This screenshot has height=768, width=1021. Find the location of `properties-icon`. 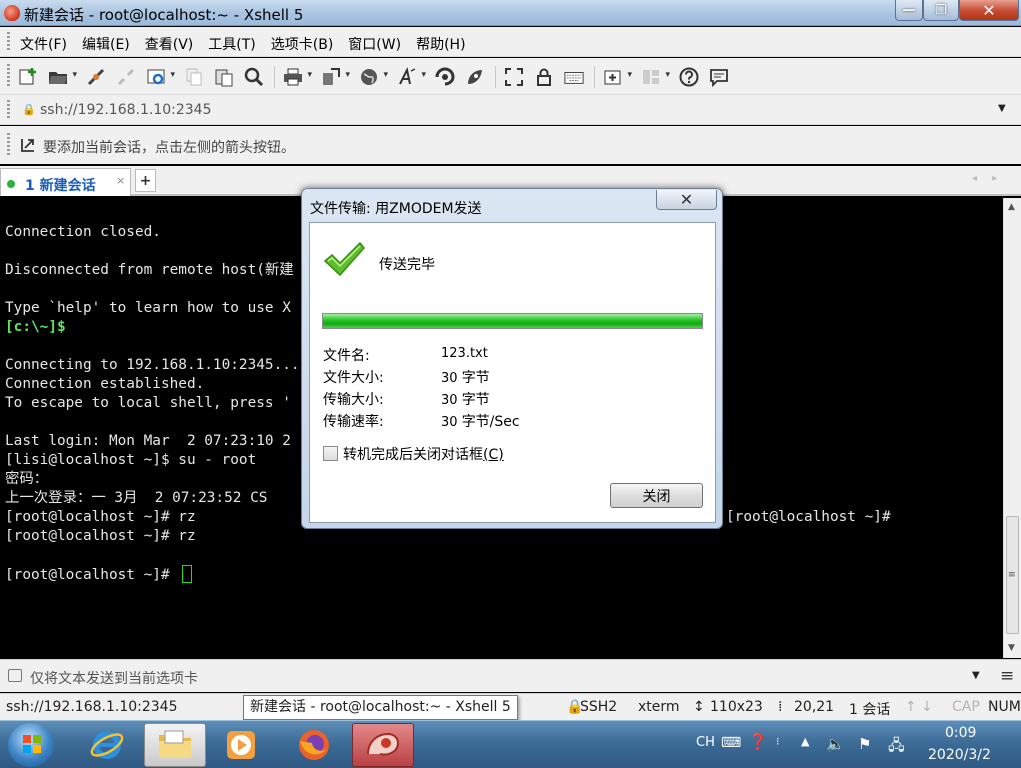

properties-icon is located at coordinates (160, 77).